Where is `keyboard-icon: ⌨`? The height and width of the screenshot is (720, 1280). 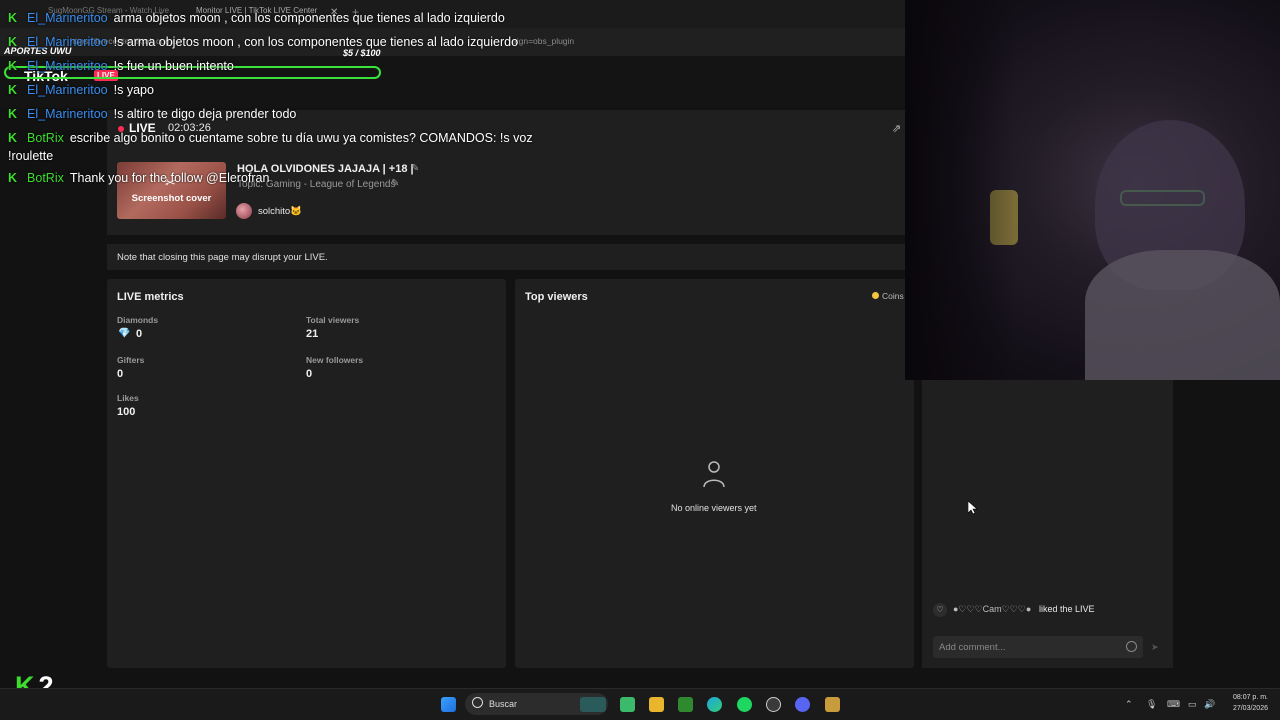
keyboard-icon: ⌨ is located at coordinates (1173, 704).